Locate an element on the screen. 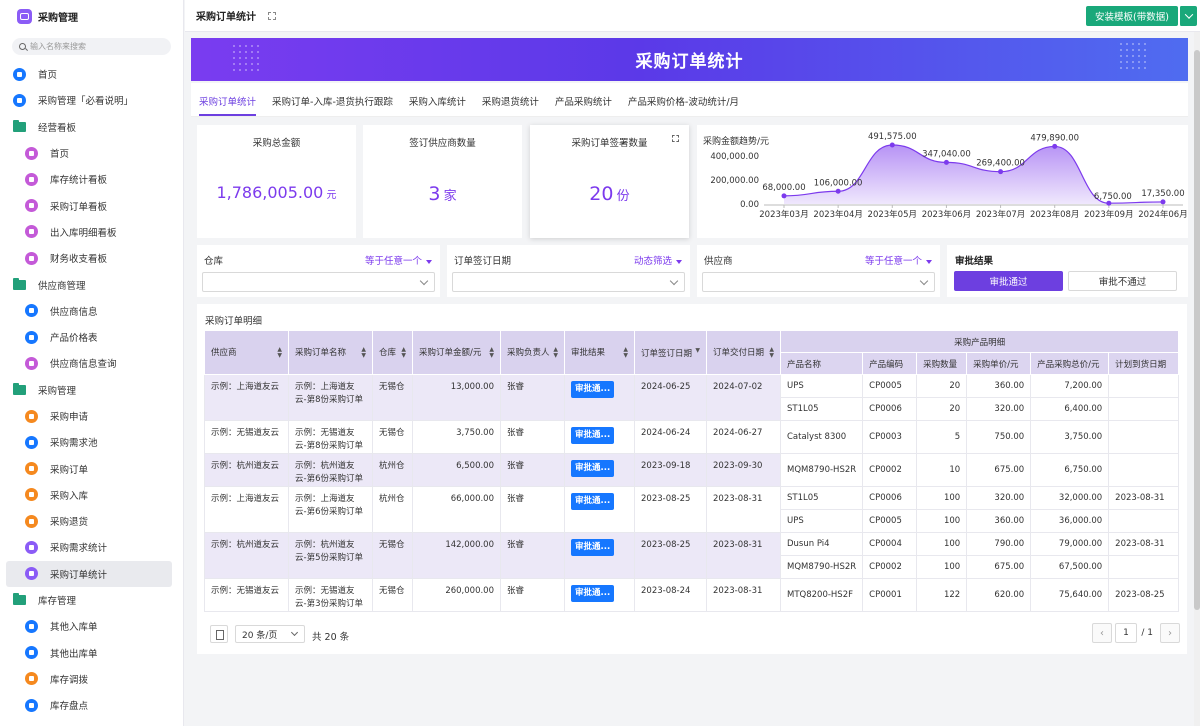 The width and height of the screenshot is (1200, 726). sidebar-item: 库存管理 is located at coordinates (91, 600).